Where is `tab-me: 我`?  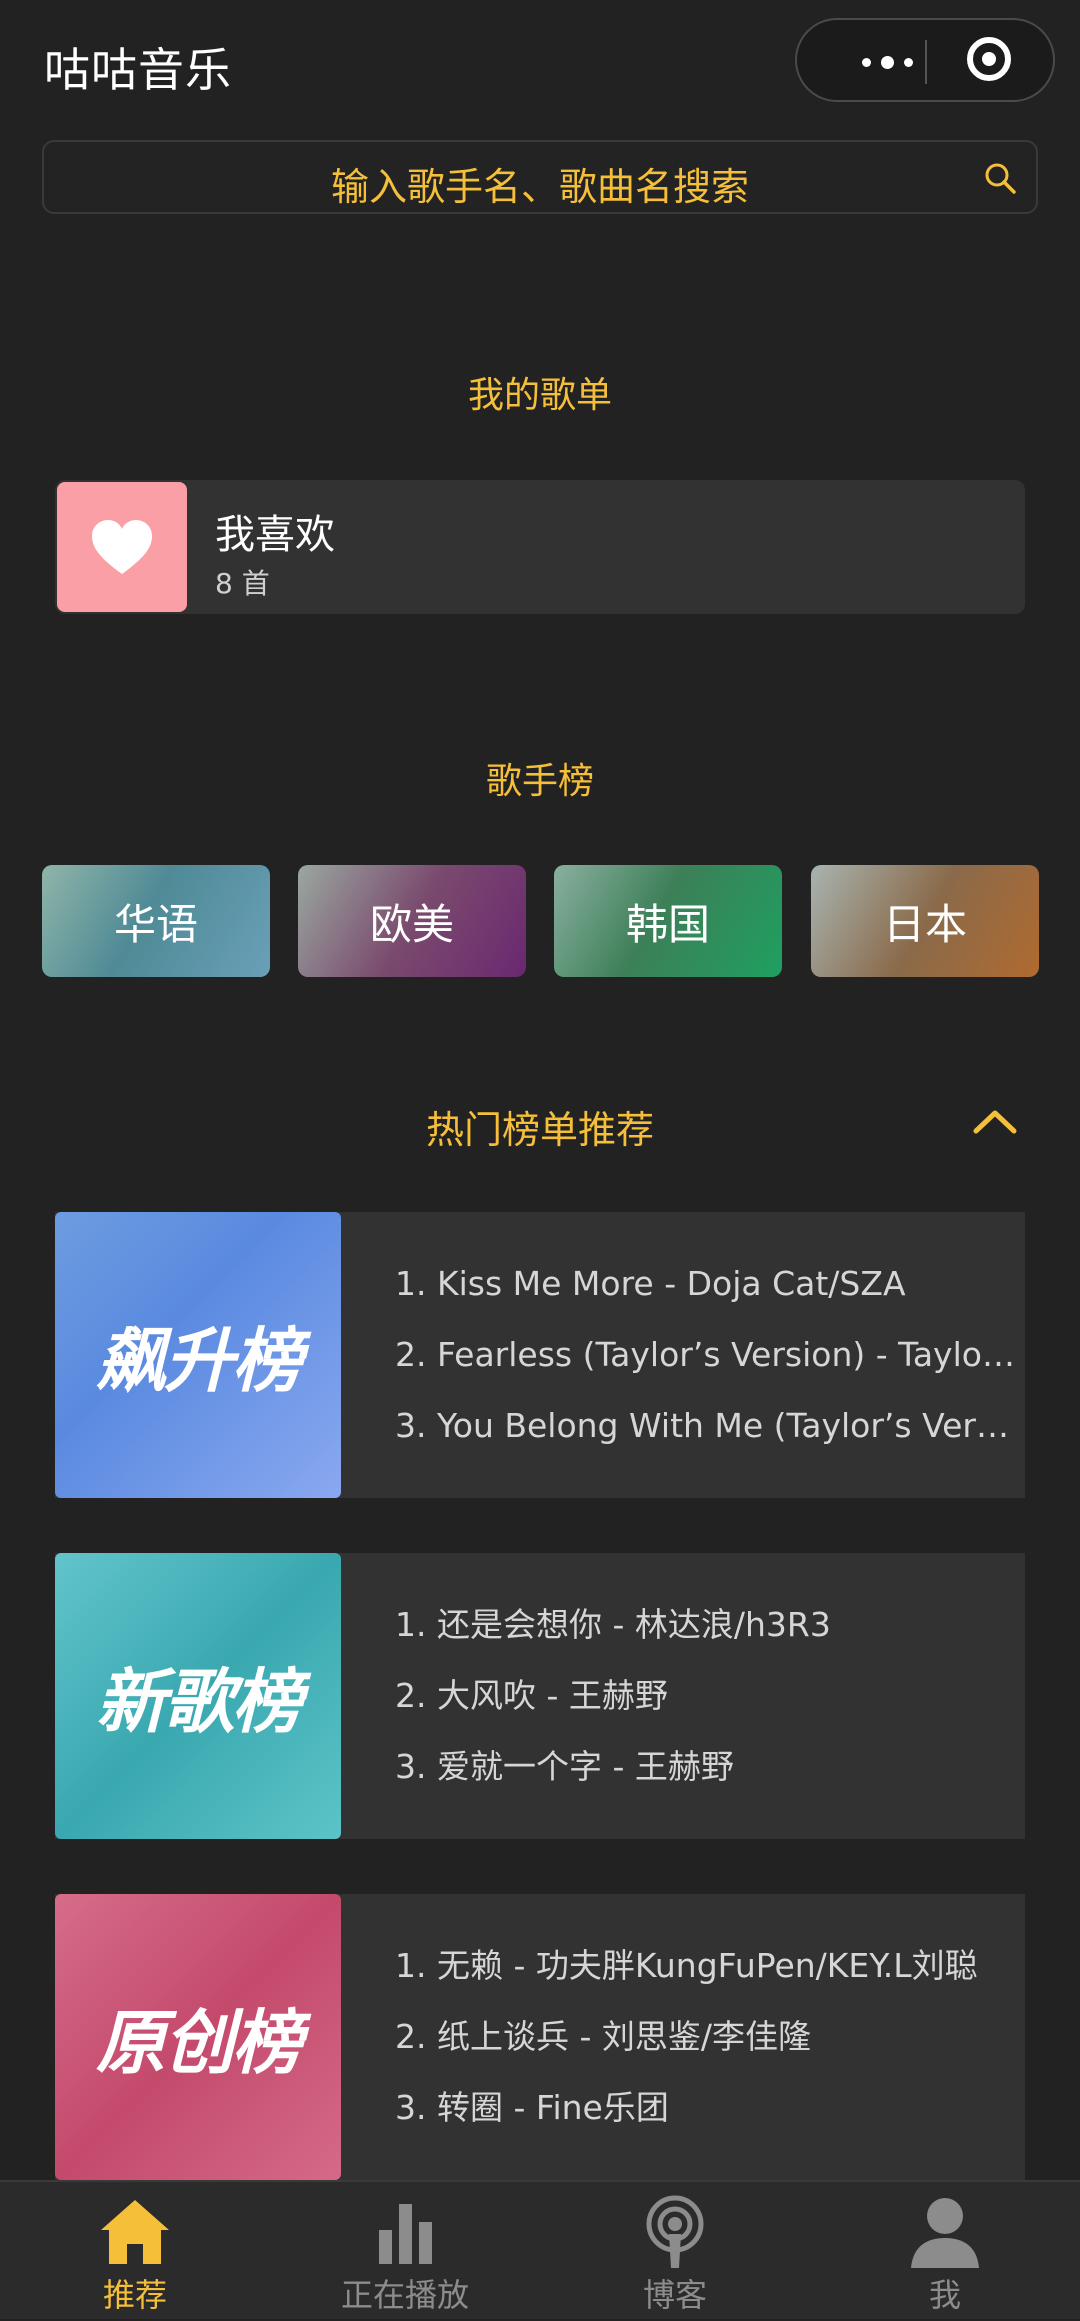 tab-me: 我 is located at coordinates (945, 2251).